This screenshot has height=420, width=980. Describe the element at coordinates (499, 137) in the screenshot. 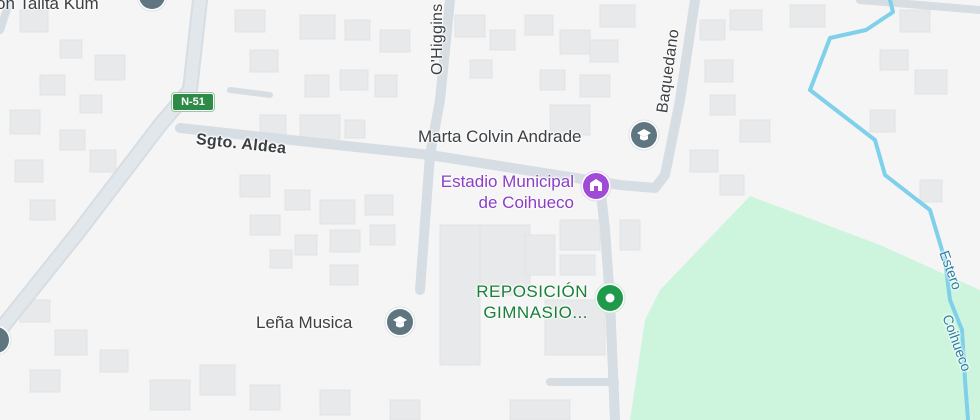

I see `poi-label-marta-colvin-andrade: Marta Colvin Andrade` at that location.